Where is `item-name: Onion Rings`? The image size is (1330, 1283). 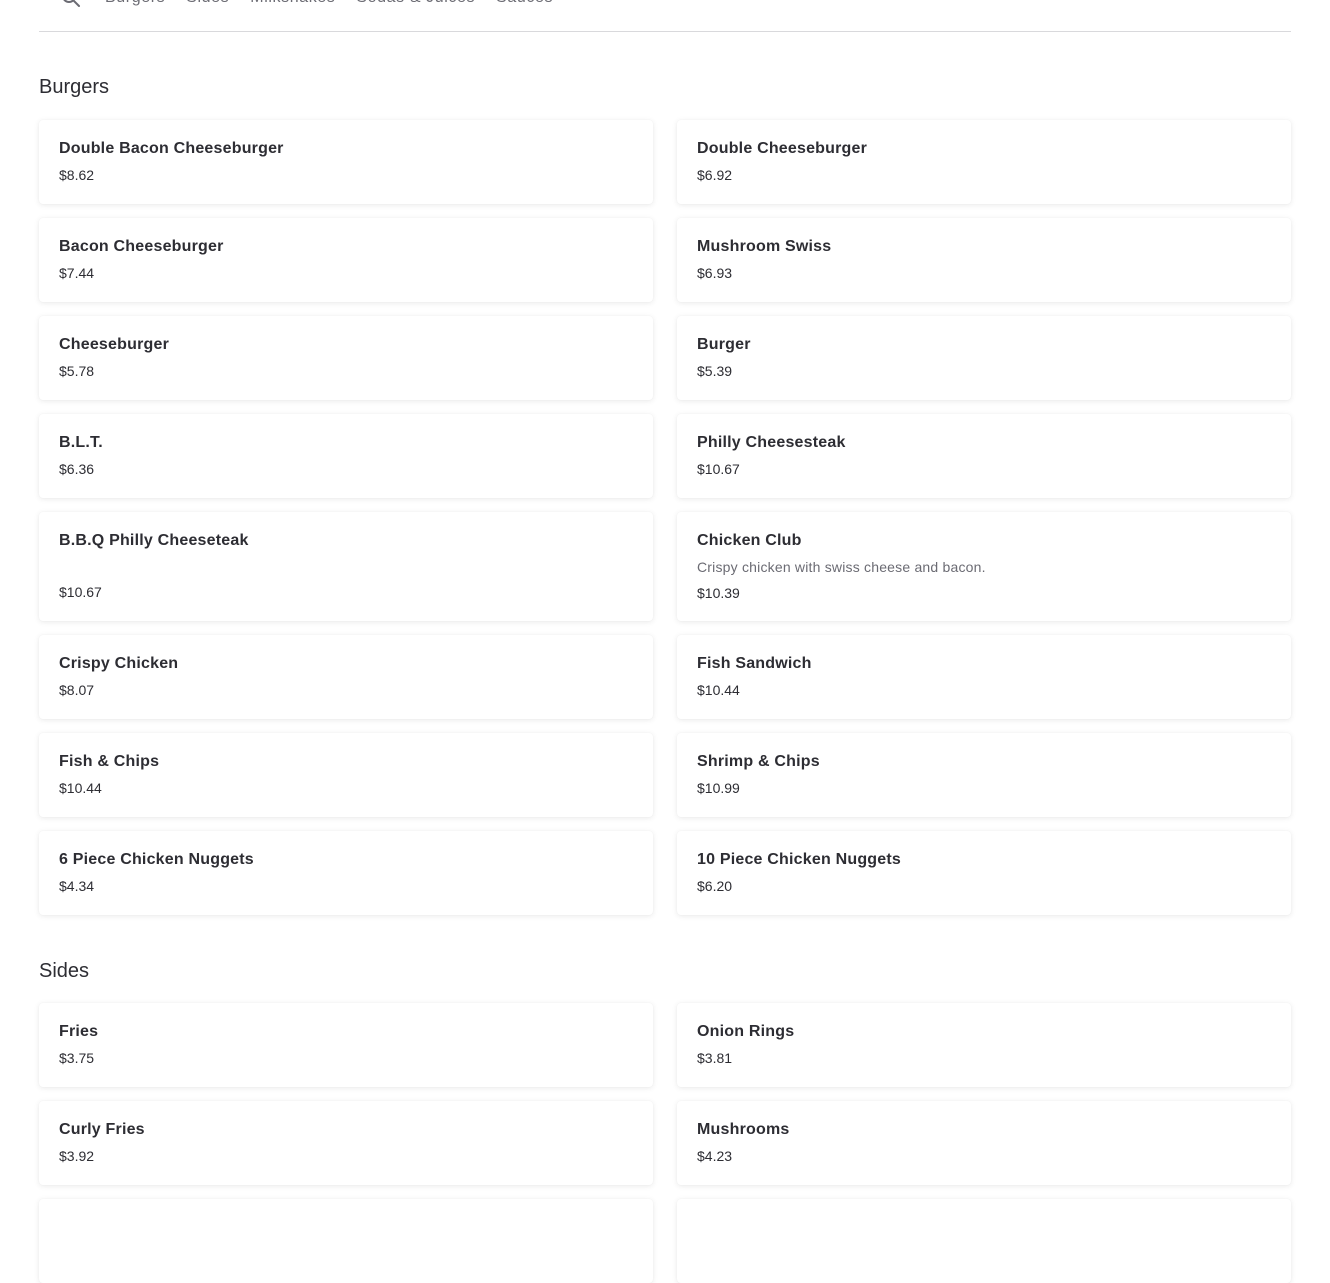 item-name: Onion Rings is located at coordinates (746, 1031).